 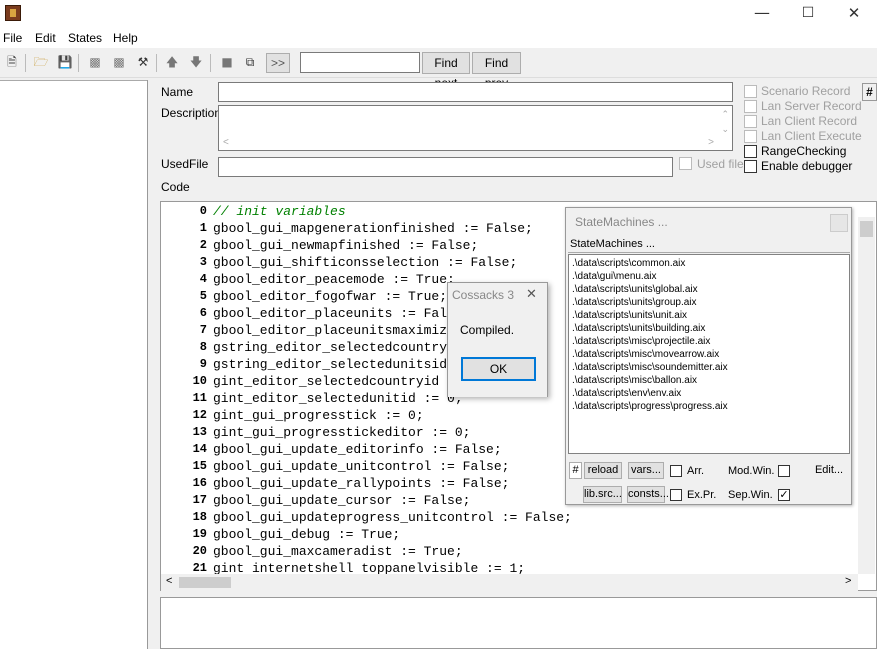 I want to click on state-machine-item: .\data\scripts\units\group.aix, so click(x=634, y=302).